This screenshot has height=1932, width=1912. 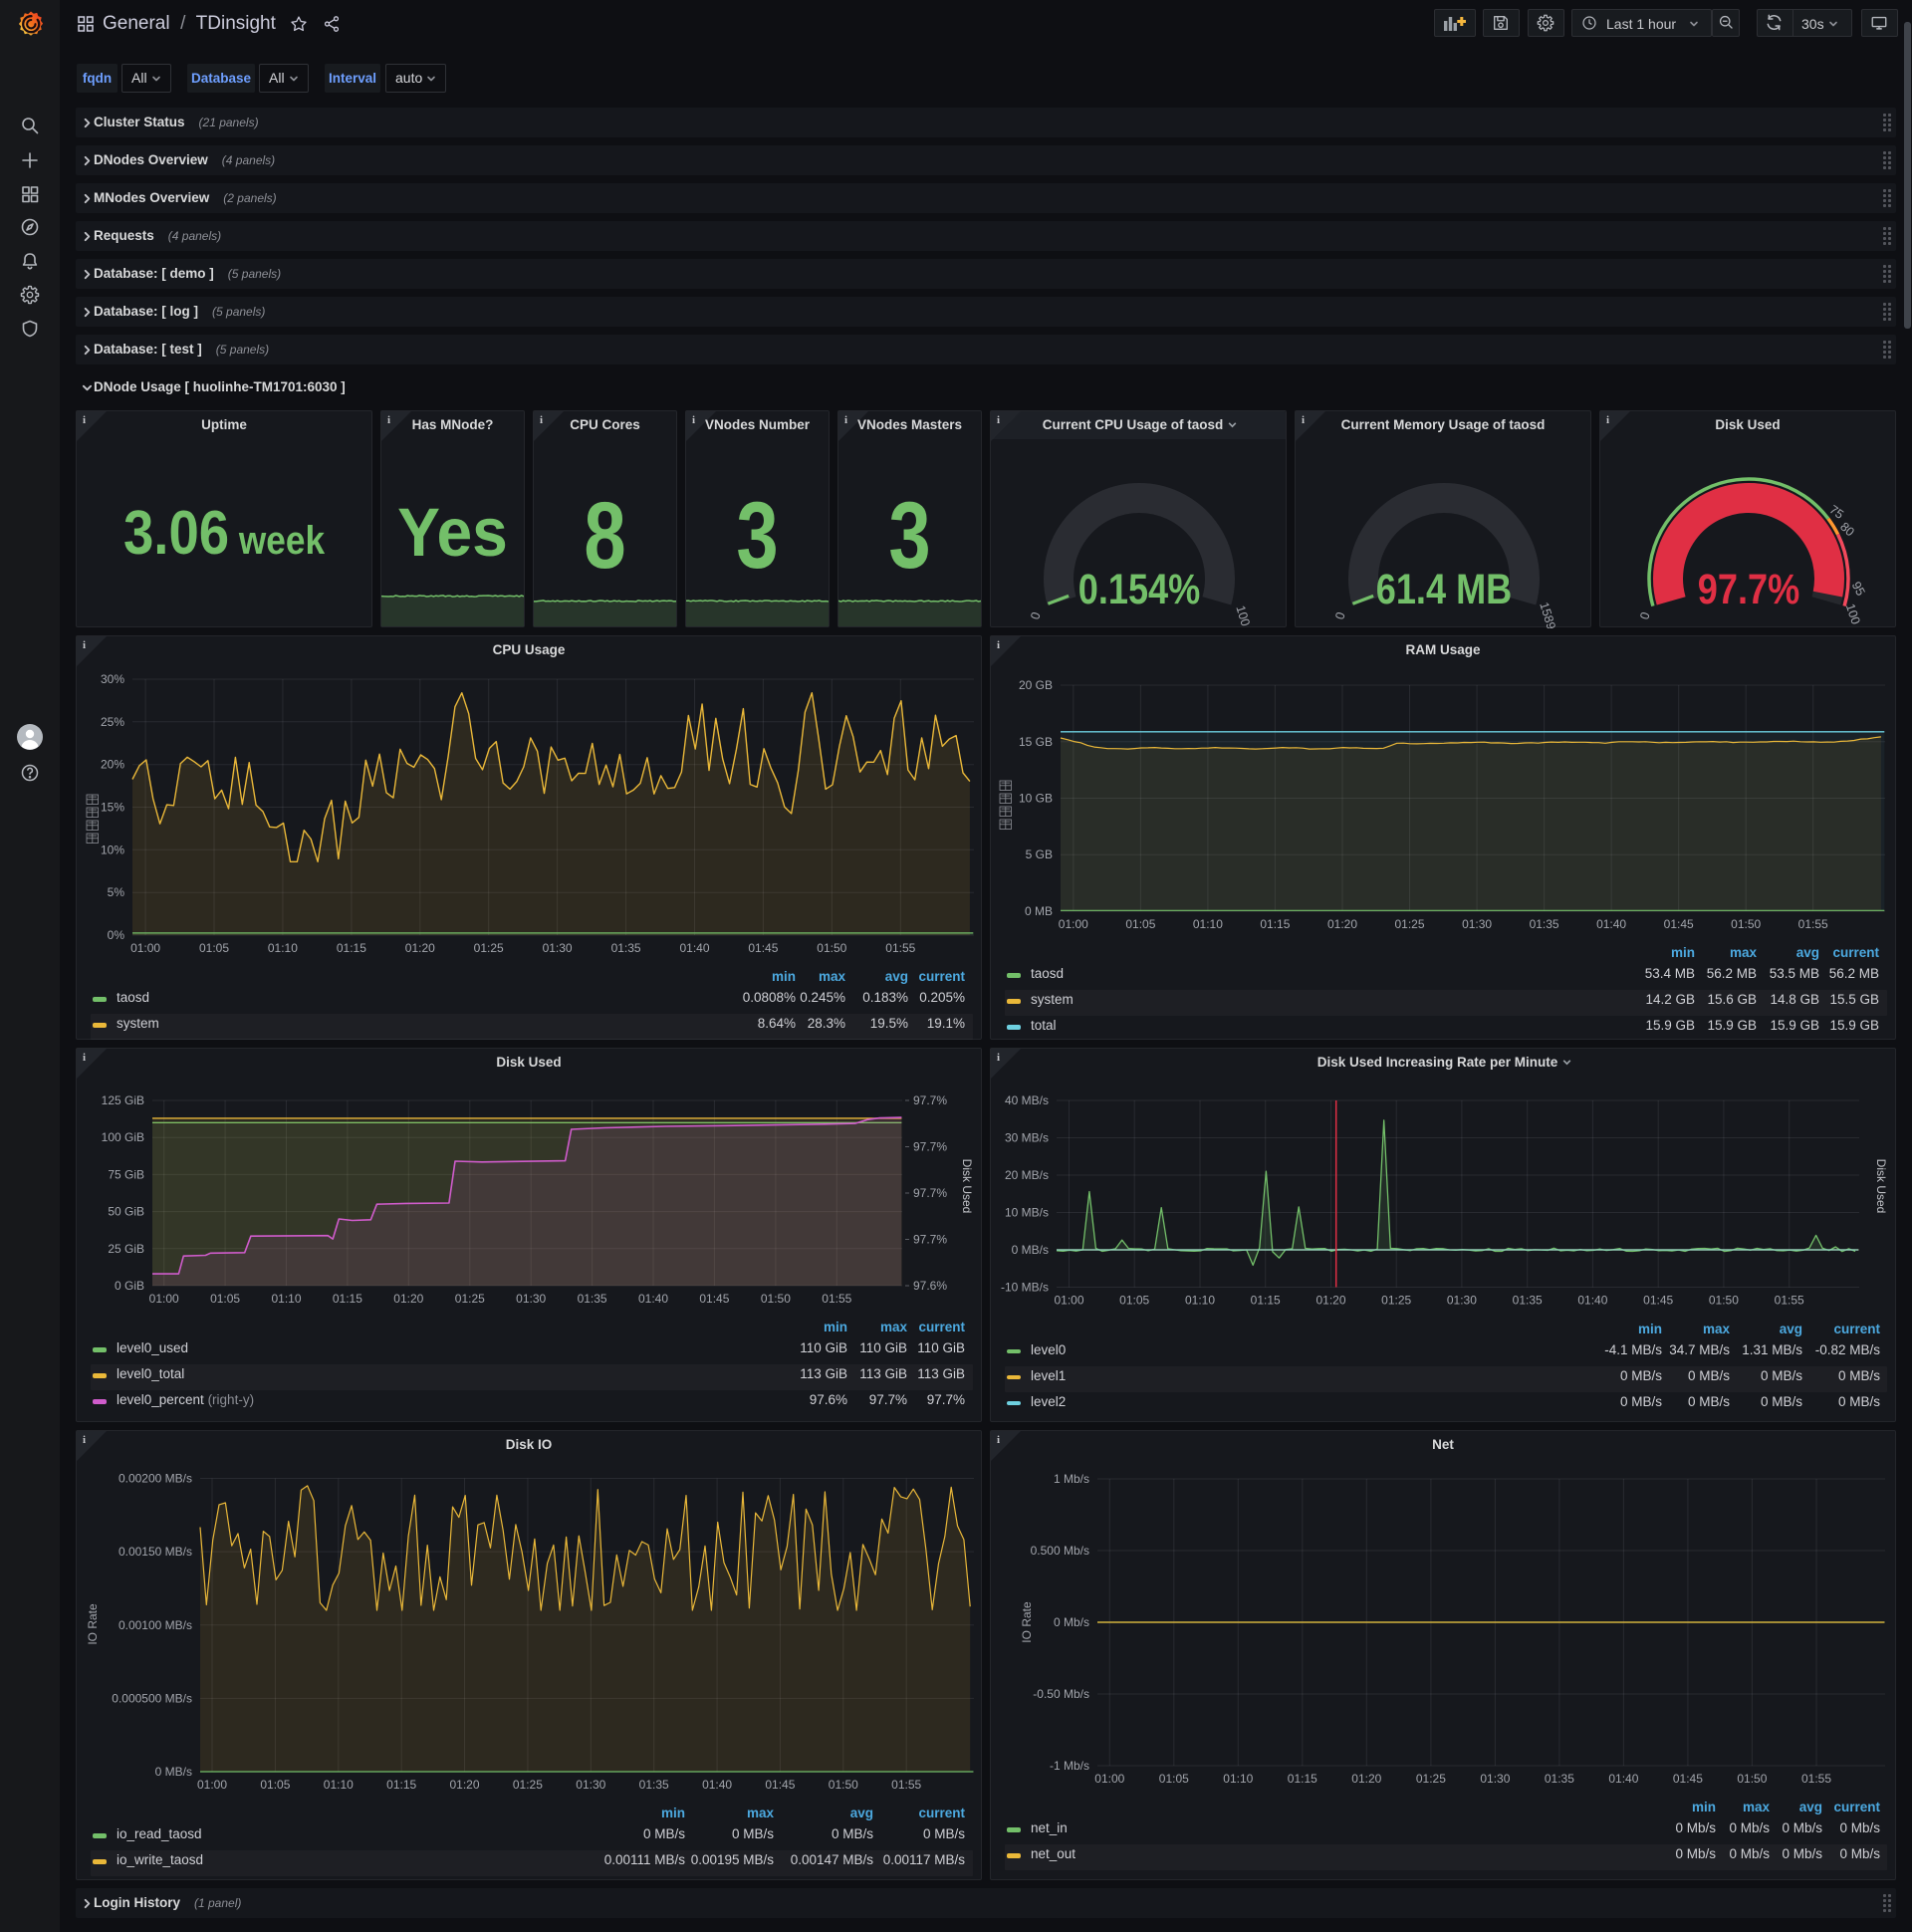 What do you see at coordinates (152, 1698) in the screenshot?
I see `svg-text: 0.000500 MB/s` at bounding box center [152, 1698].